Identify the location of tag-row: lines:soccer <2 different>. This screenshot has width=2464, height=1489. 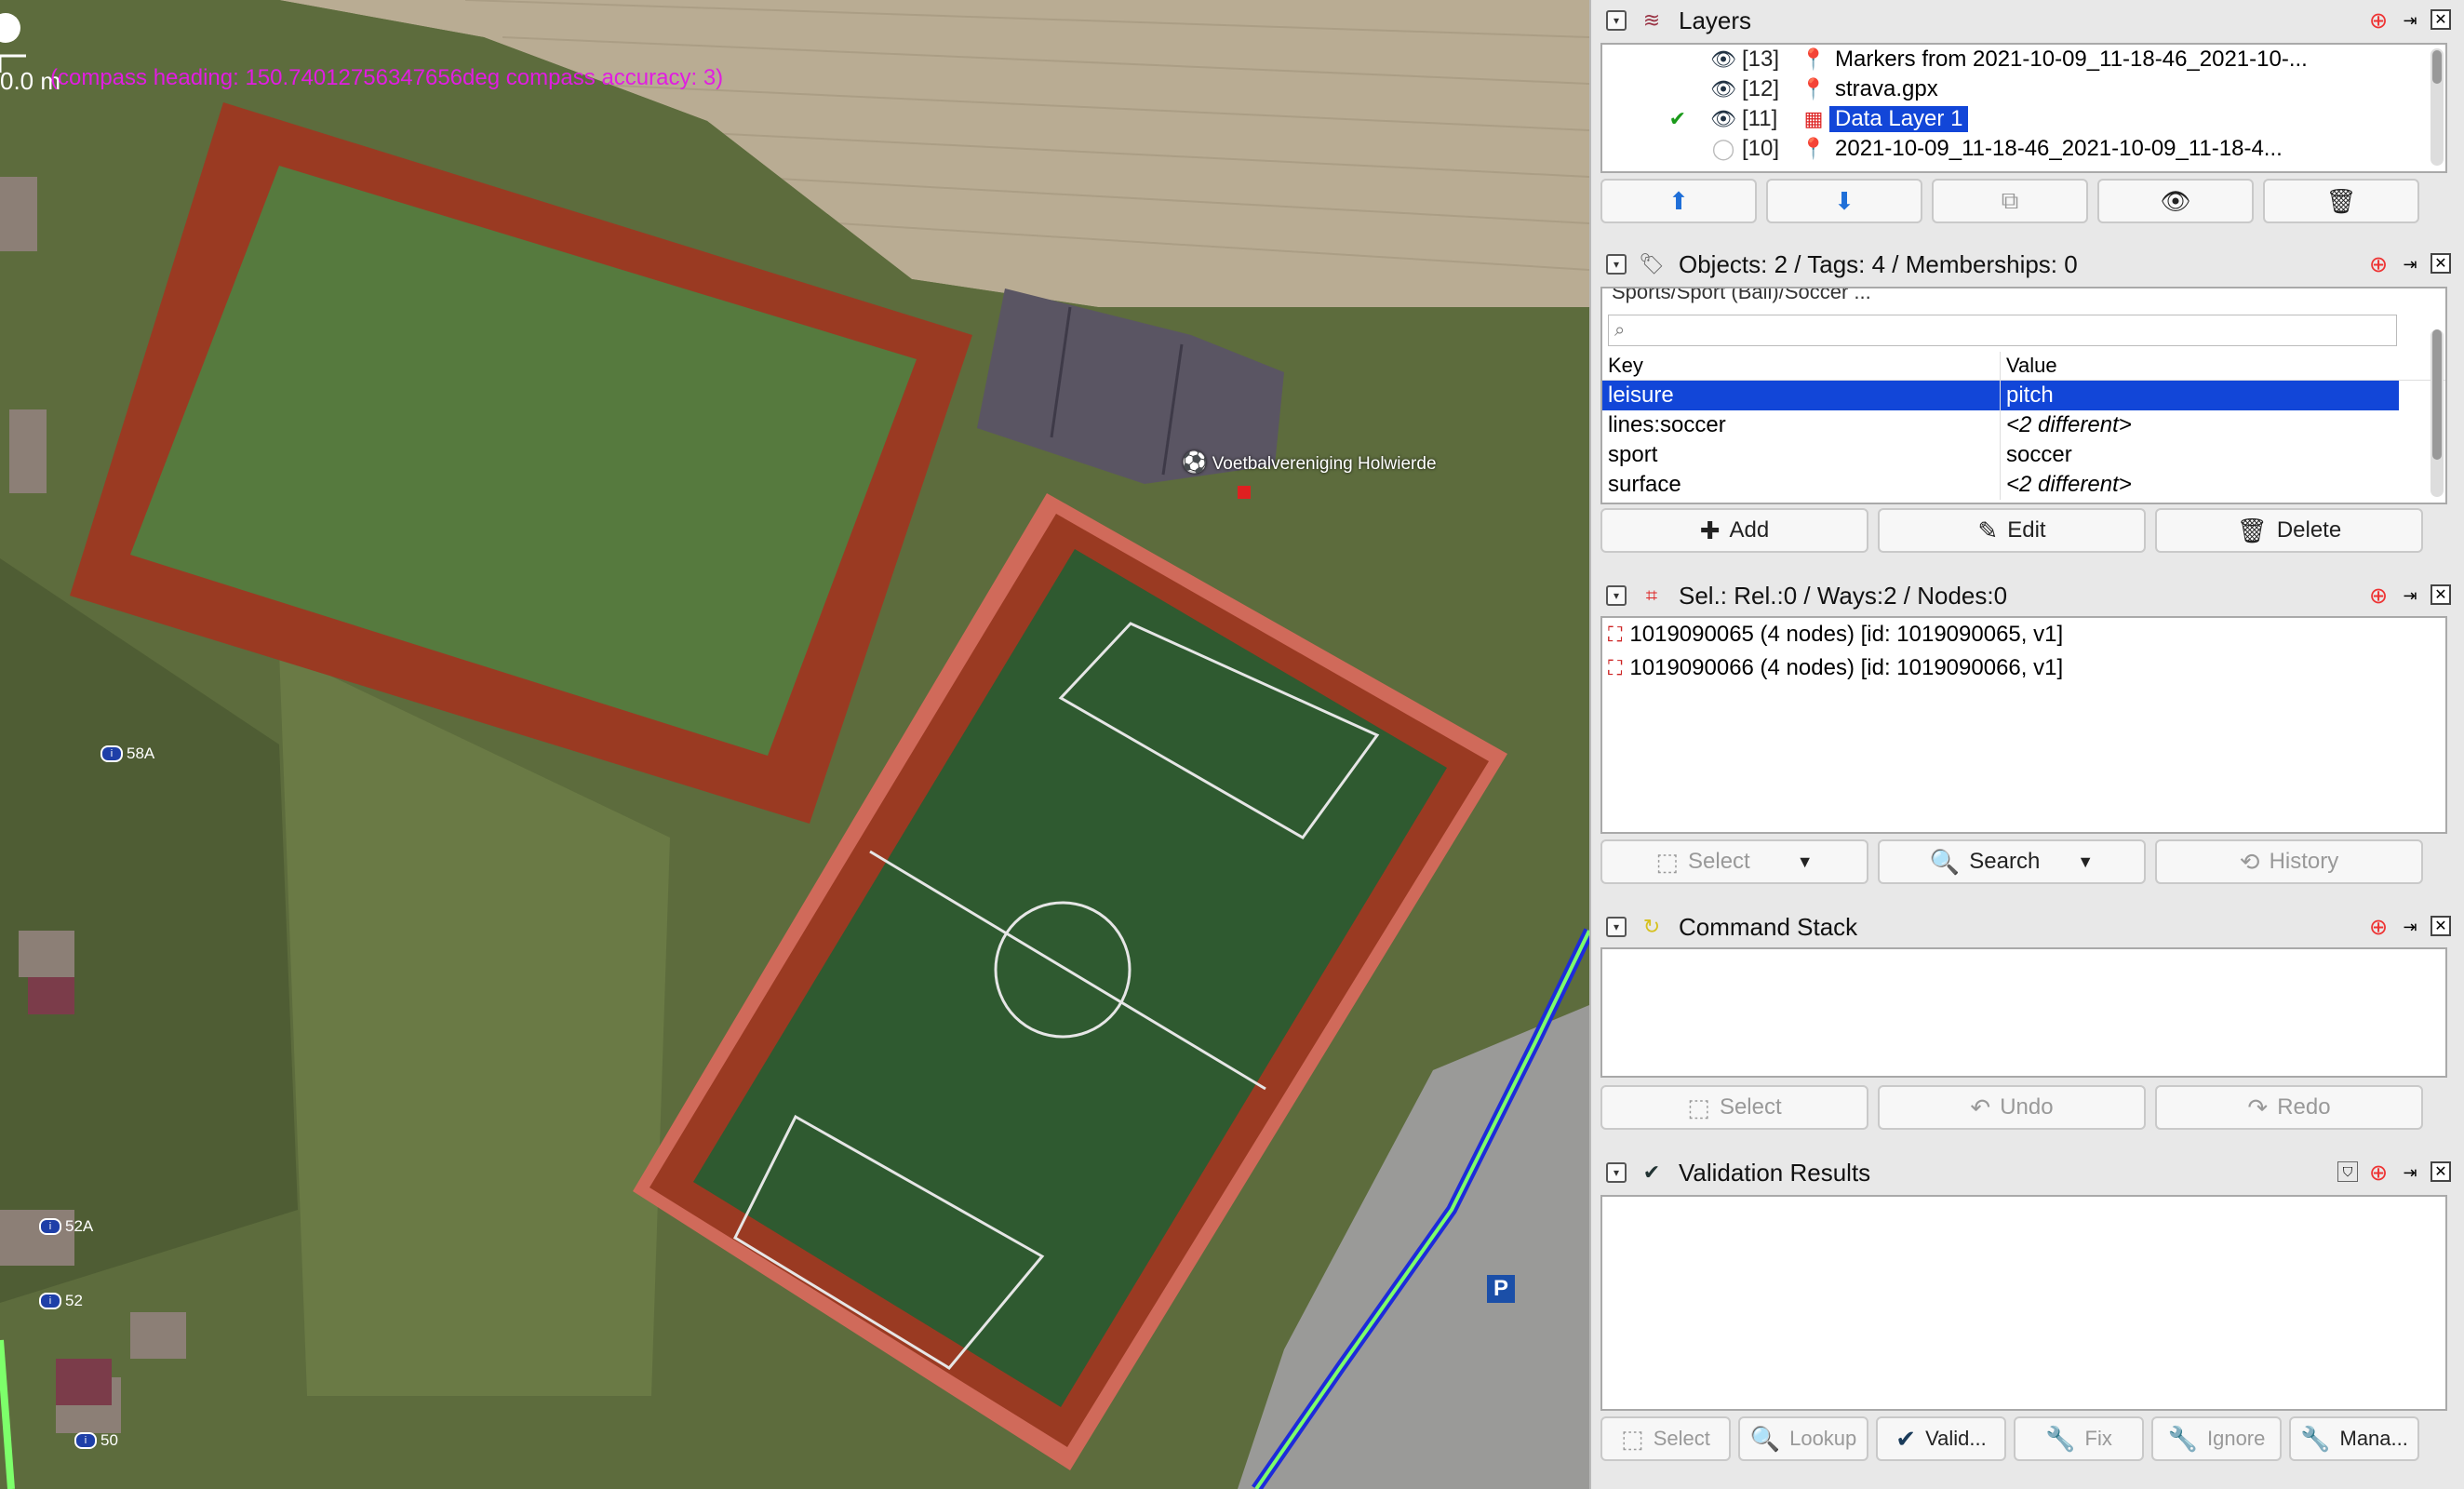
(2001, 425).